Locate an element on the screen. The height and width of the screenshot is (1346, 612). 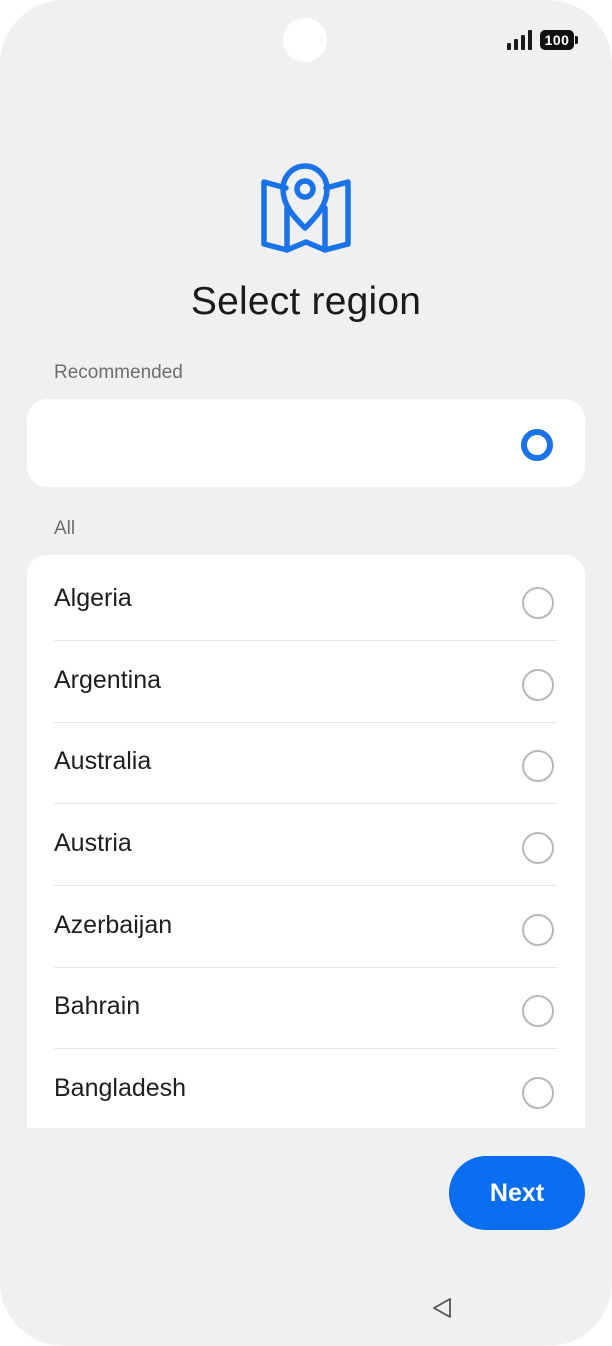
region-label: Austria is located at coordinates (93, 843).